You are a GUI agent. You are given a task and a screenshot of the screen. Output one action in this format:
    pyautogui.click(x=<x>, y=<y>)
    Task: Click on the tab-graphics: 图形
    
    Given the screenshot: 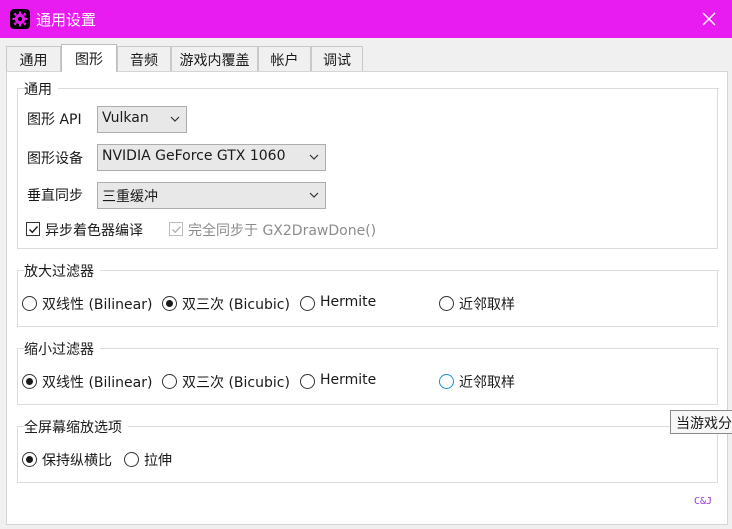 What is the action you would take?
    pyautogui.click(x=89, y=58)
    